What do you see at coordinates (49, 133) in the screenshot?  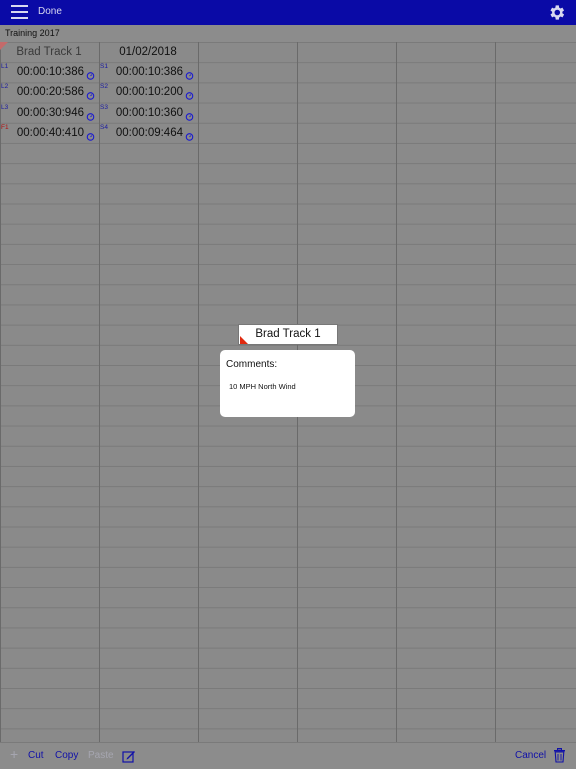 I see `lap-cell: F1 00:00:40:410` at bounding box center [49, 133].